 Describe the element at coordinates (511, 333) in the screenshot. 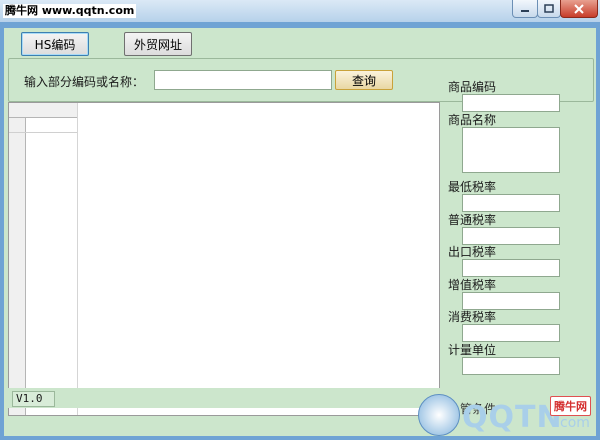

I see `consumption-rate-field` at that location.